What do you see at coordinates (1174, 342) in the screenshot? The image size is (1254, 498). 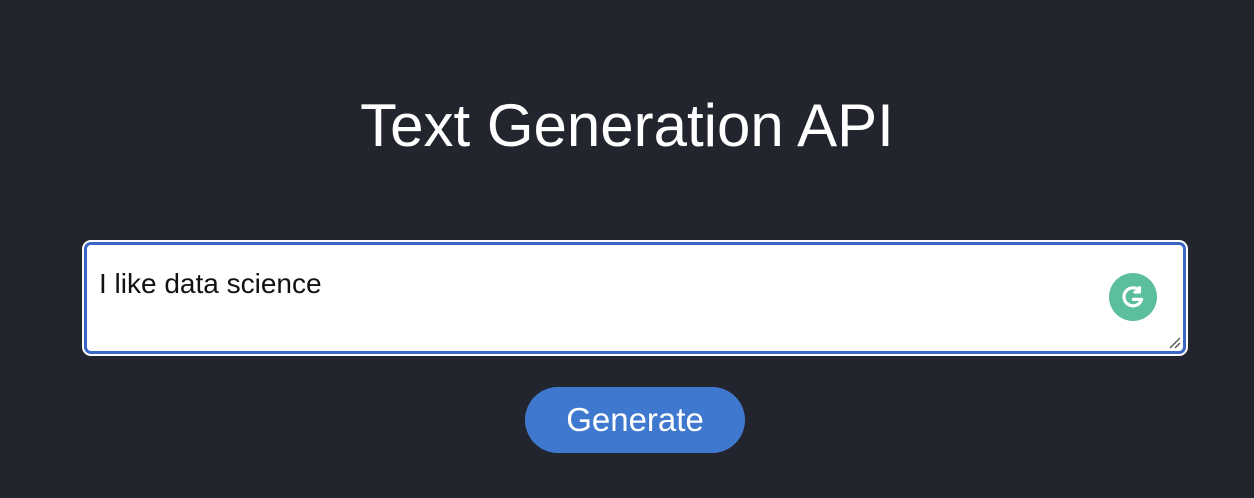 I see `resize-handle-icon` at bounding box center [1174, 342].